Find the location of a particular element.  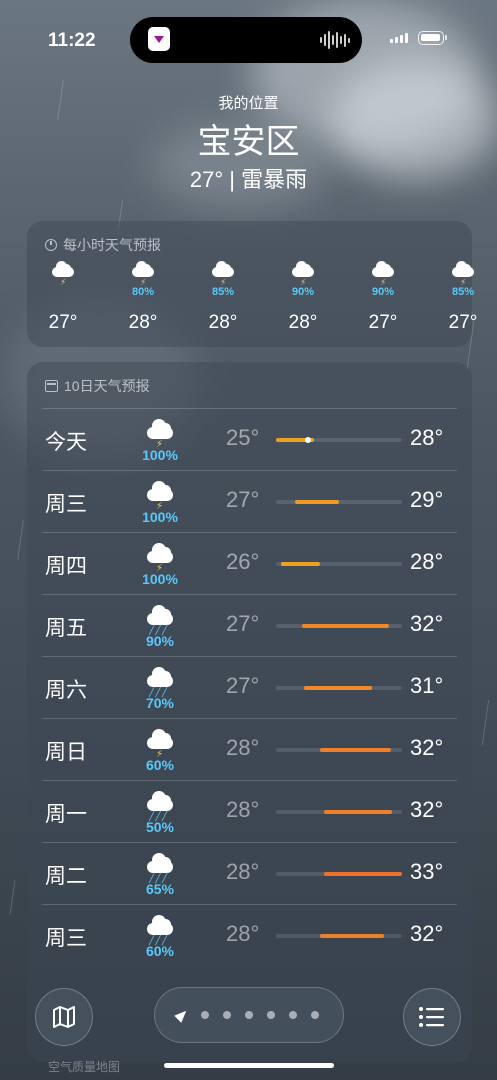

audio-wave-icon is located at coordinates (335, 40).